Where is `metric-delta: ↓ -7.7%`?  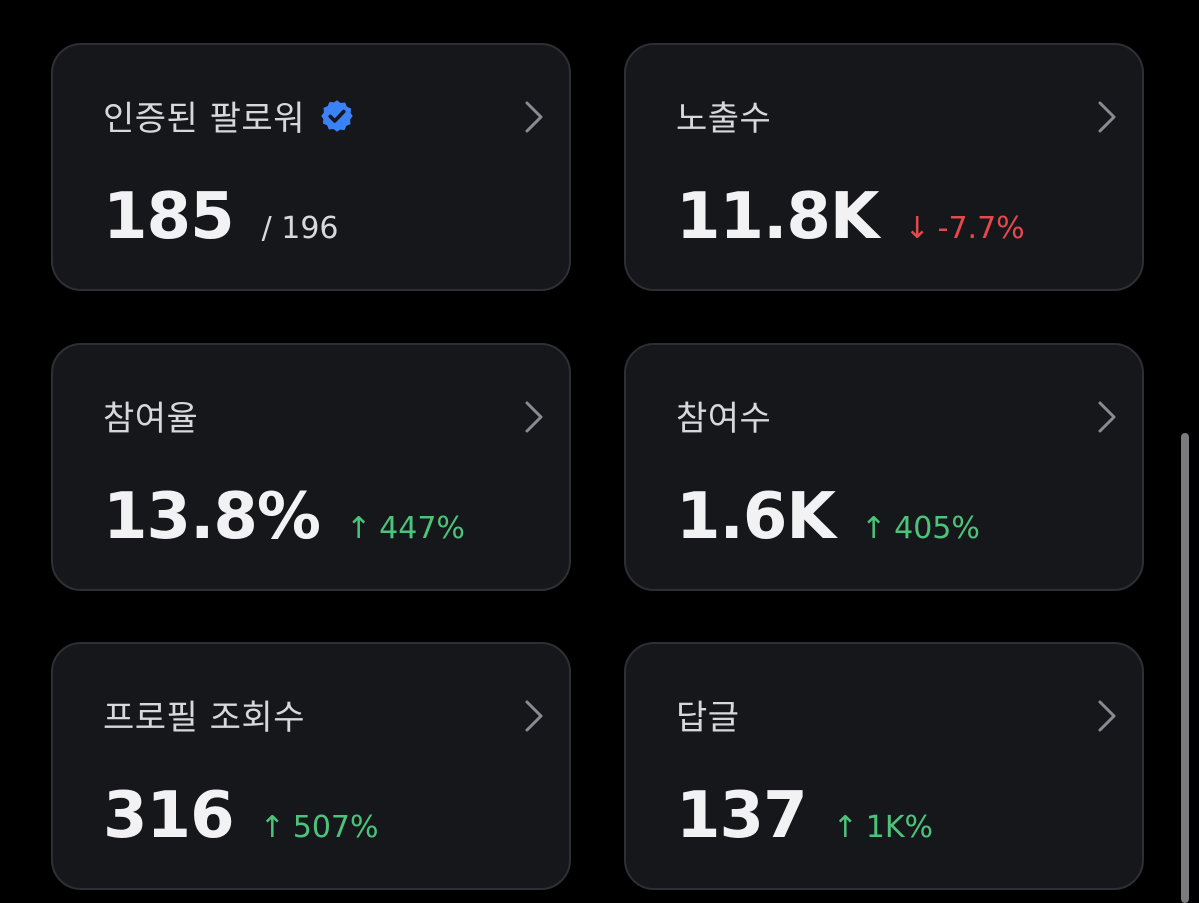
metric-delta: ↓ -7.7% is located at coordinates (965, 228).